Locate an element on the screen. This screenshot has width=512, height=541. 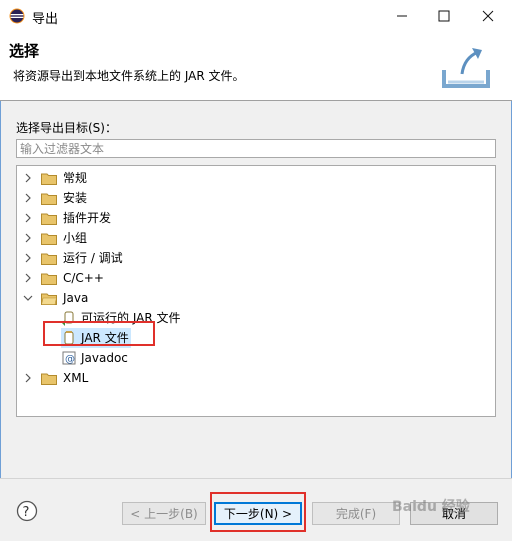
wizard-header: 选择 将资源导出到本地文件系统上的 JAR 文件。 is located at coordinates (256, 66).